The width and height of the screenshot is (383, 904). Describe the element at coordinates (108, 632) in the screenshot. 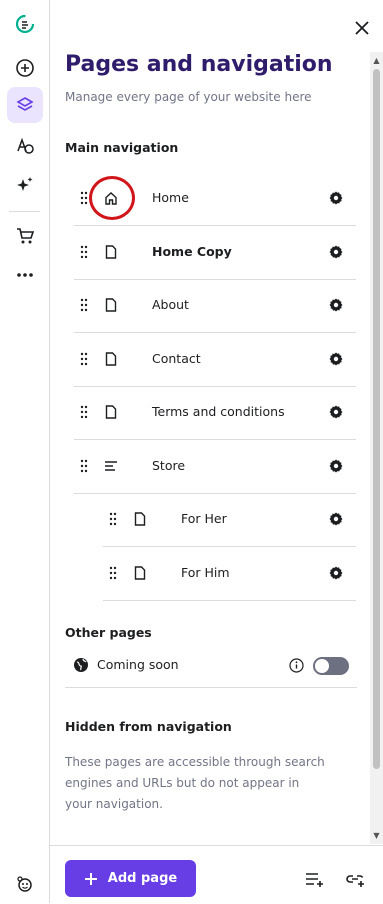

I see `other-pages-heading: Other pages` at that location.